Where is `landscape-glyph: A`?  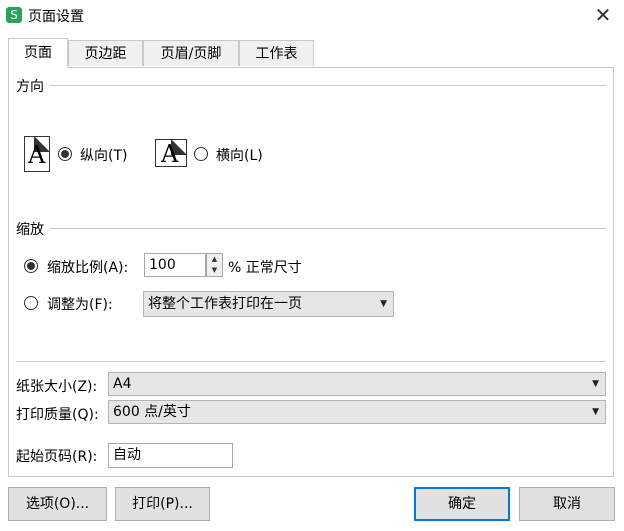 landscape-glyph: A is located at coordinates (170, 153).